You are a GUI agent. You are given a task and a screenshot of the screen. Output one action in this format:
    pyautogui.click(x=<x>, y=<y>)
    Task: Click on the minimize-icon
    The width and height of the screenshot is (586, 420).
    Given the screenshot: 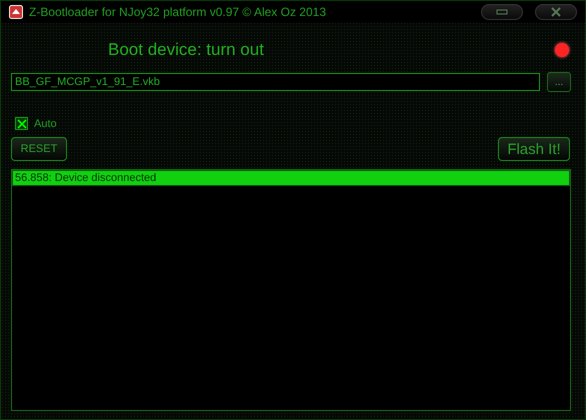 What is the action you would take?
    pyautogui.click(x=502, y=12)
    